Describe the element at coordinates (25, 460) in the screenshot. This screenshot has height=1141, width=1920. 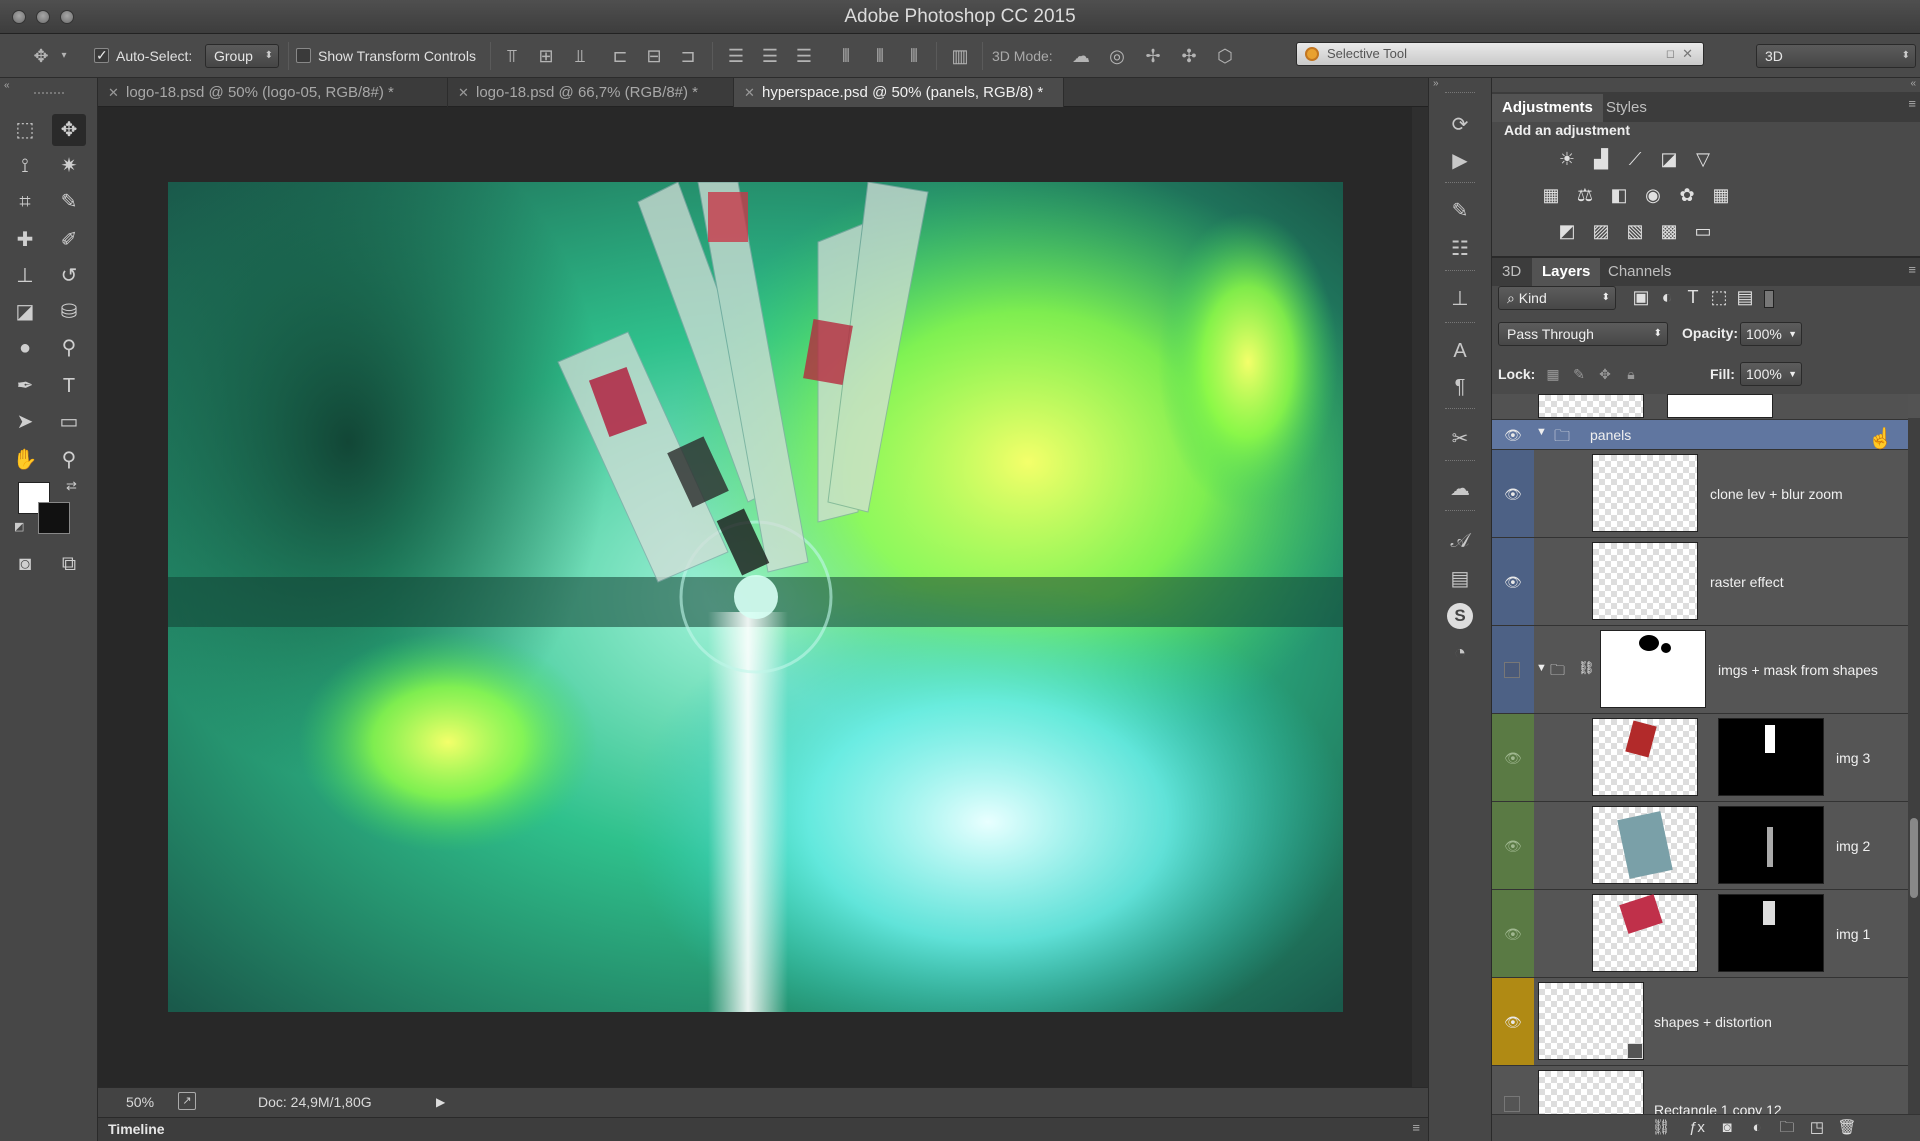
I see `hand-tool-icon: ✋` at that location.